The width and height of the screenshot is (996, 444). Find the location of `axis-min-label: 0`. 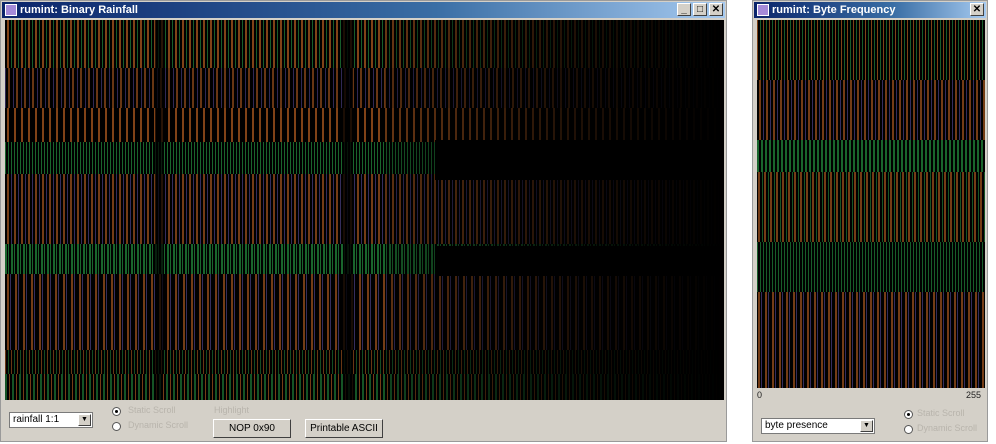

axis-min-label: 0 is located at coordinates (760, 395).